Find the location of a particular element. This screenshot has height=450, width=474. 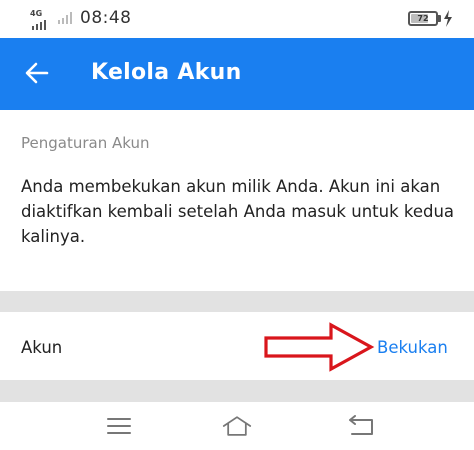

back-icon is located at coordinates (361, 425).